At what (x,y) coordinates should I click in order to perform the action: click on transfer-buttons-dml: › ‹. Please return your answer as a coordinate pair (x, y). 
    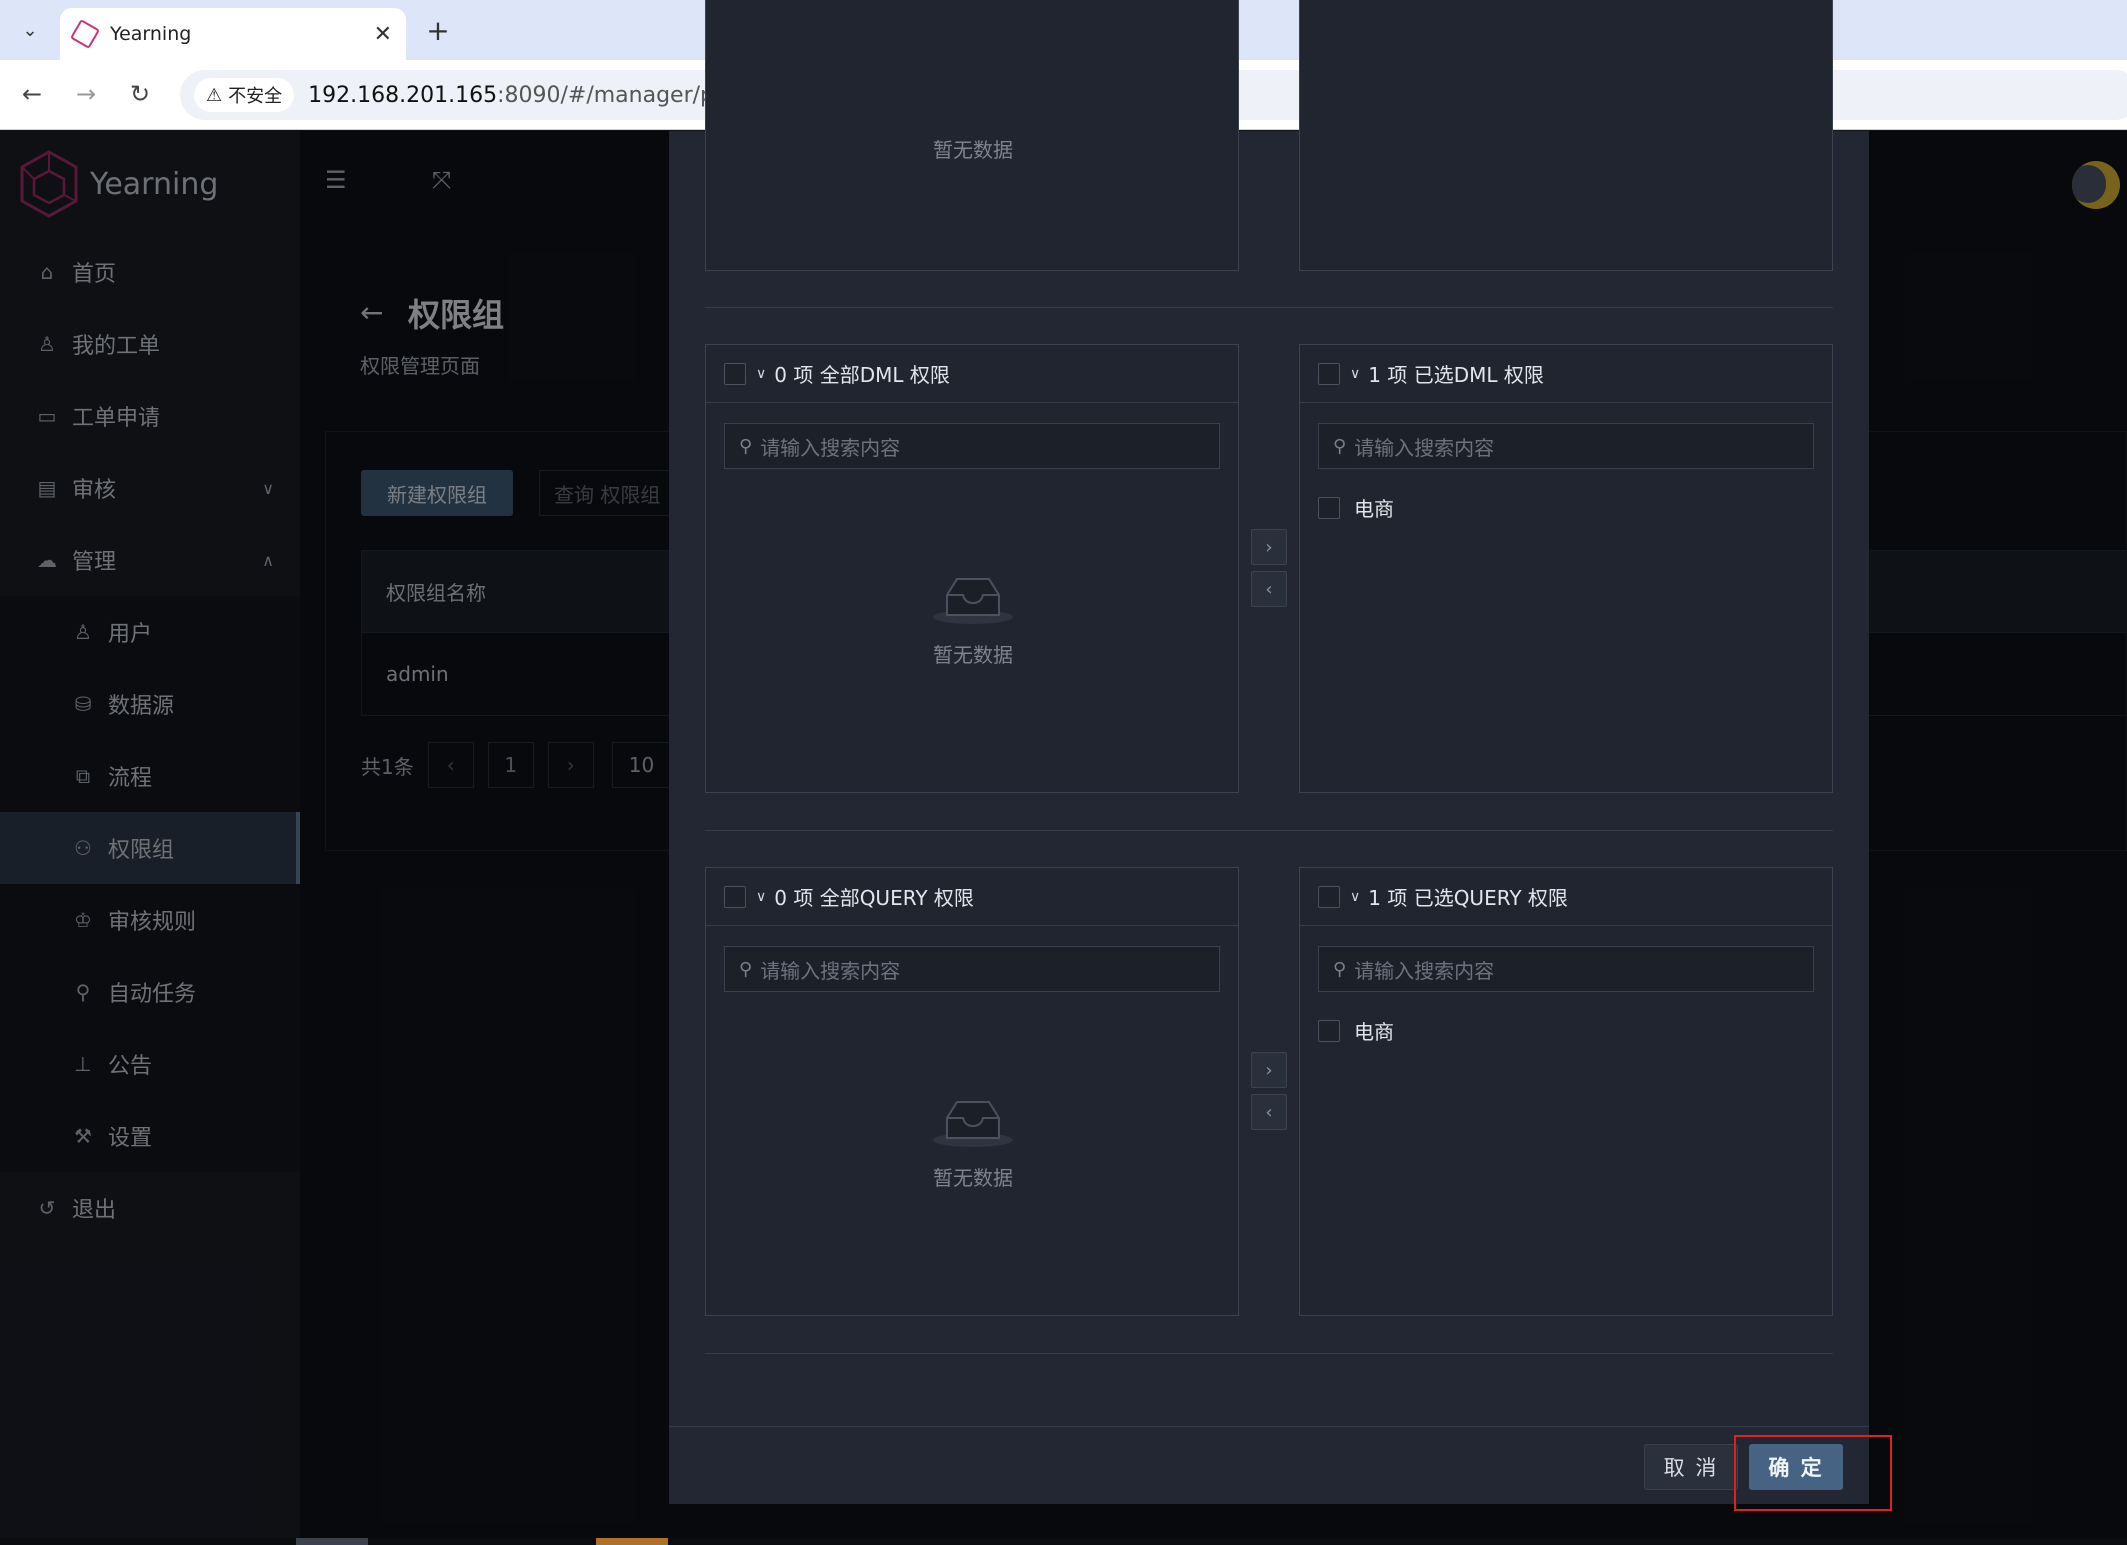
    Looking at the image, I should click on (1269, 571).